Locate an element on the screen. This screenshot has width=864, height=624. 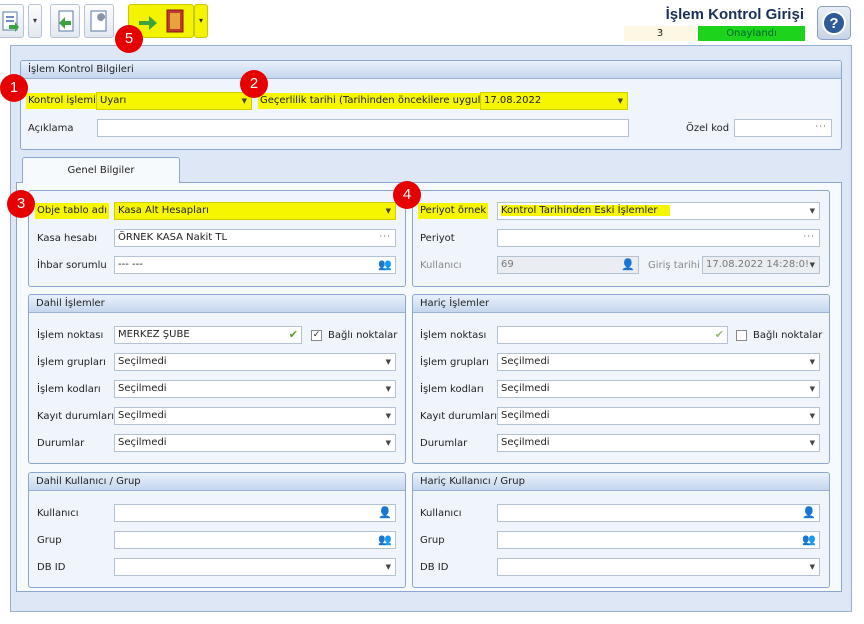
cash-account-label: Kasa hesabı is located at coordinates (67, 238).